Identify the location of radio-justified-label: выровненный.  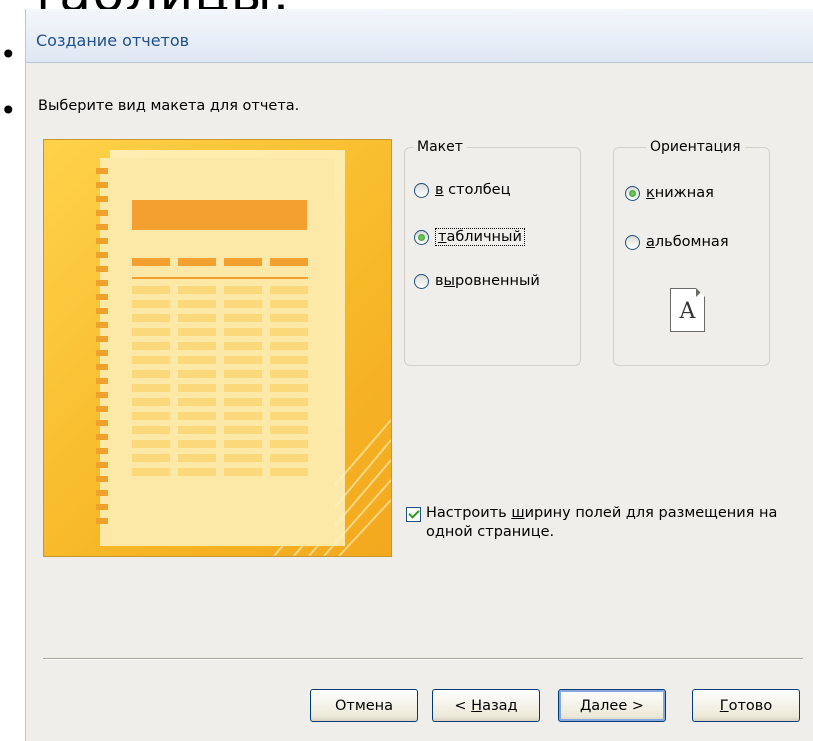
(487, 281).